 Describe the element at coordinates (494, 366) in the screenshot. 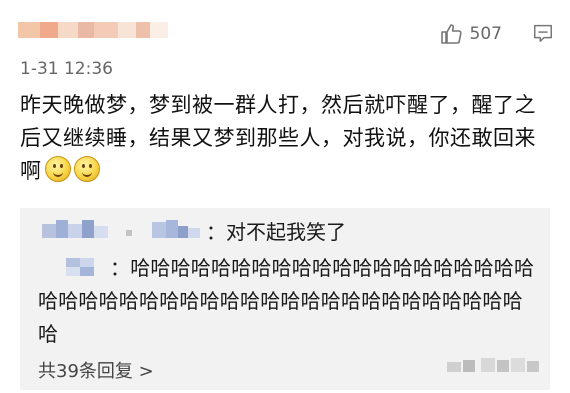

I see `watermark-blurred` at that location.